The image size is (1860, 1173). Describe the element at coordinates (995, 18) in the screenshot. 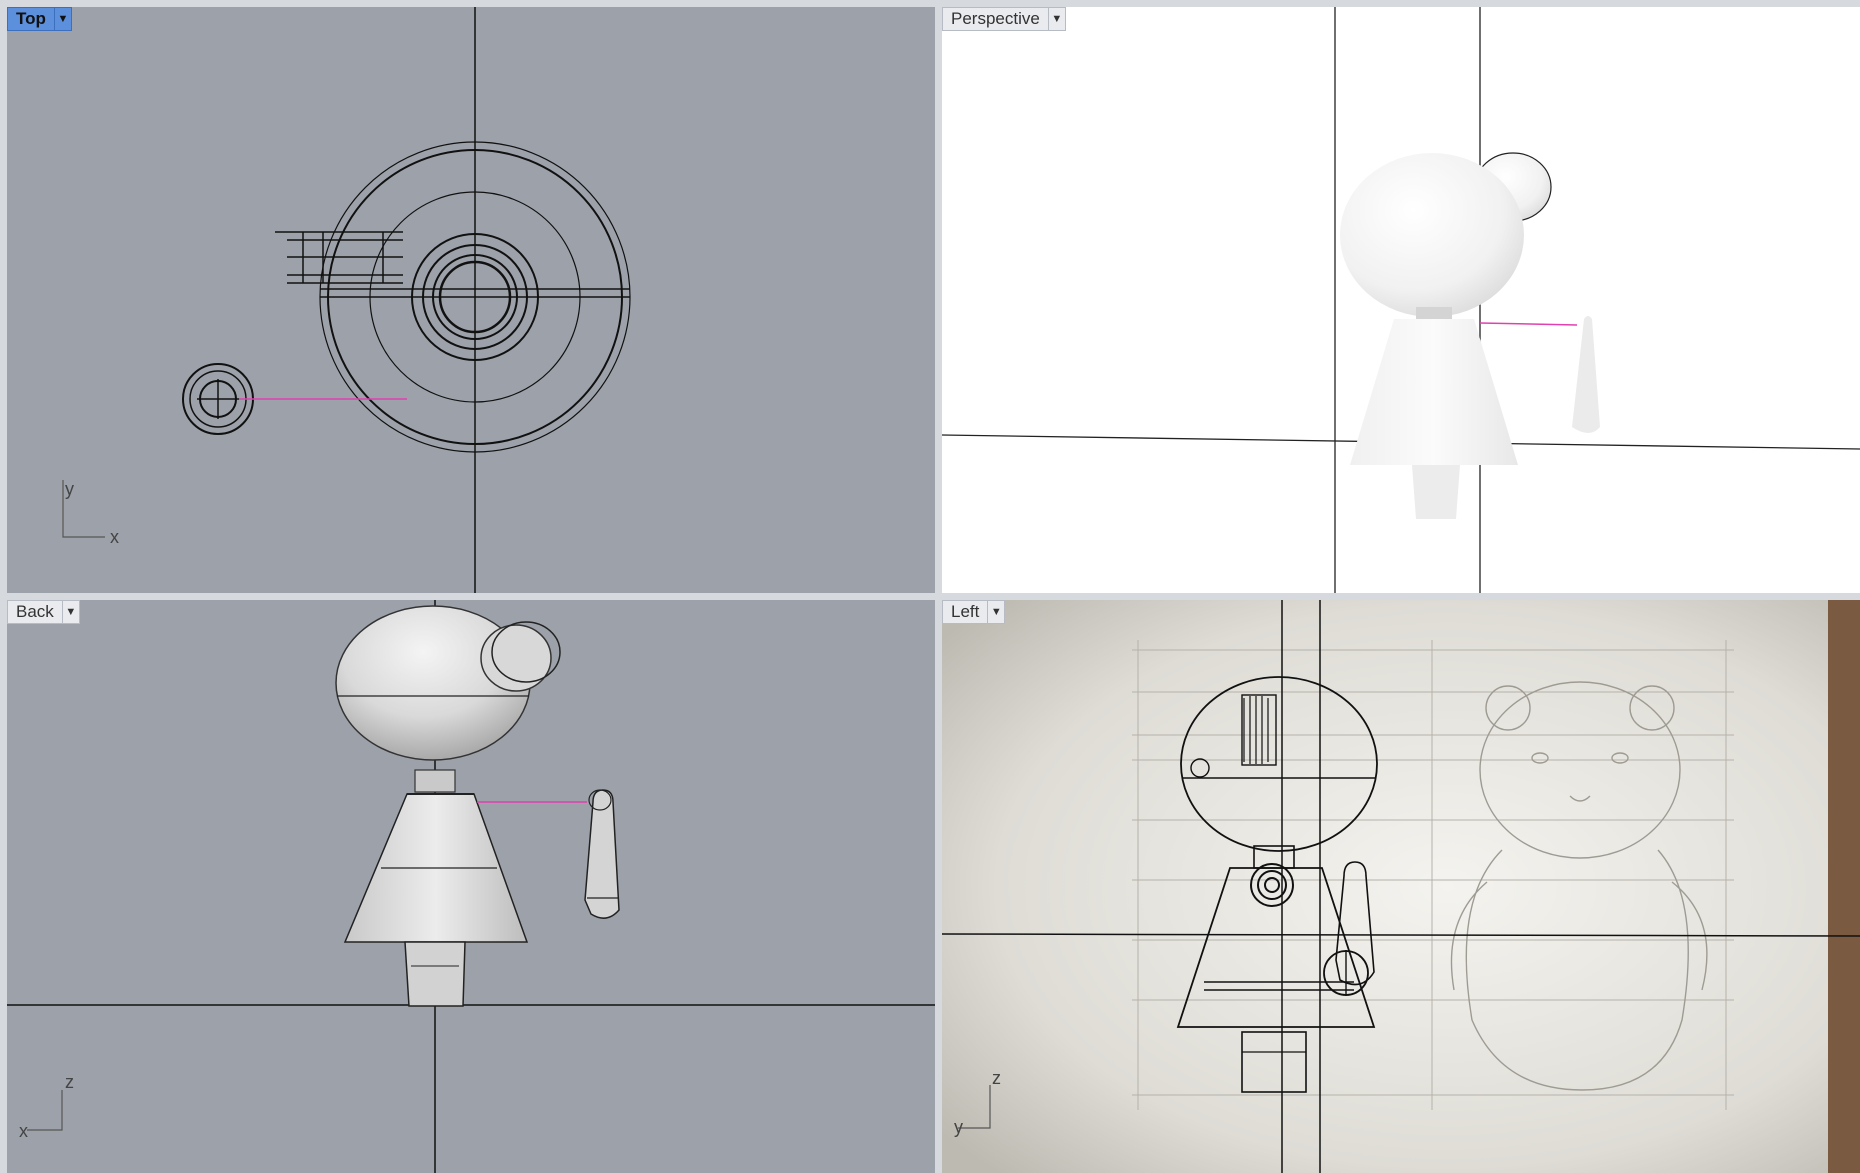

I see `viewport-title-perspective: Perspective` at that location.